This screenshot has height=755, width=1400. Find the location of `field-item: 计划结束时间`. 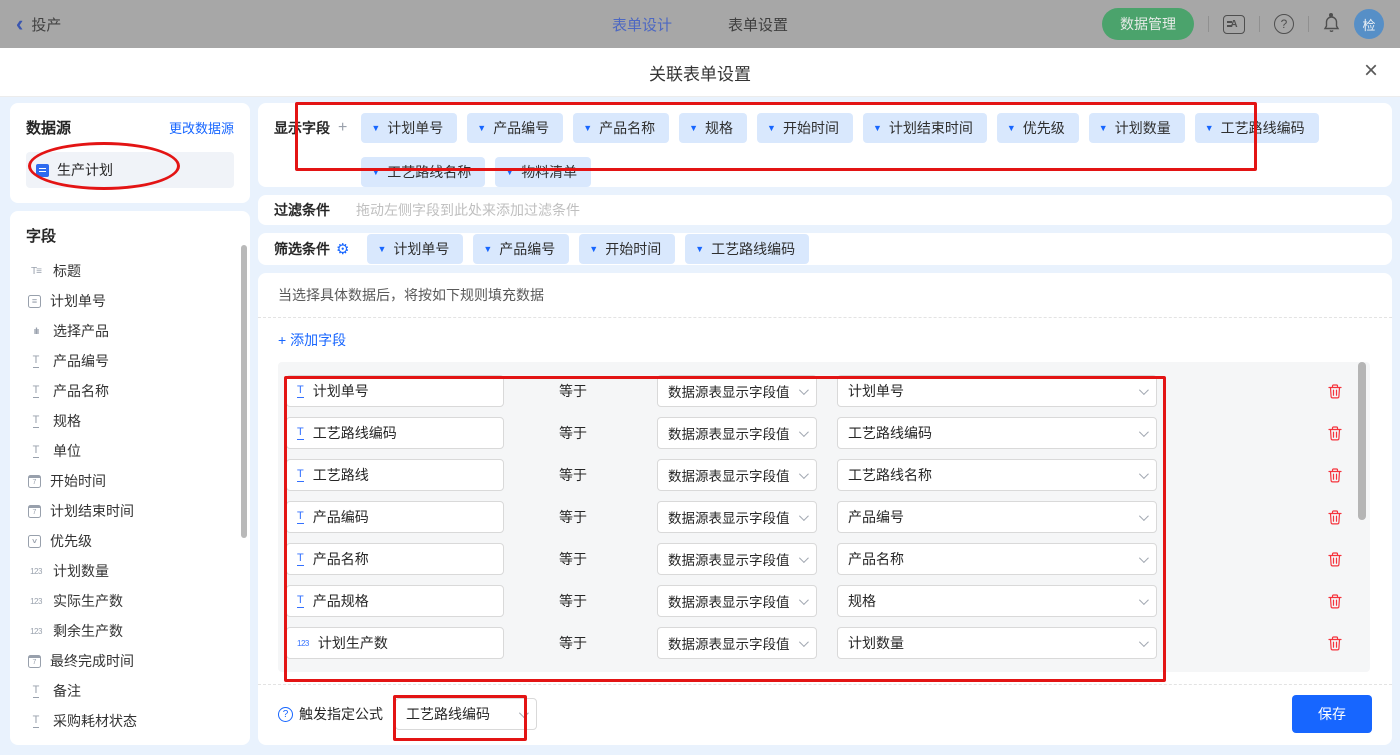

field-item: 计划结束时间 is located at coordinates (130, 511).